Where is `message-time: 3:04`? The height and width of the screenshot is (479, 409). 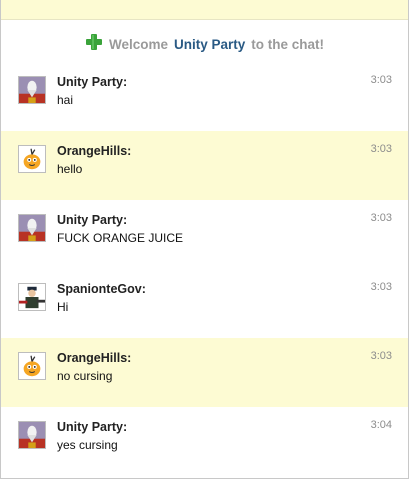
message-time: 3:04 is located at coordinates (381, 425).